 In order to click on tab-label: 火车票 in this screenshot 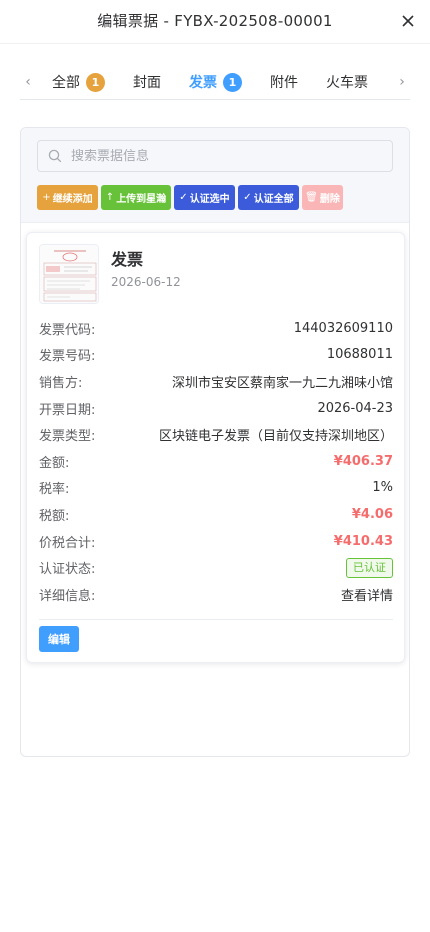, I will do `click(347, 83)`.